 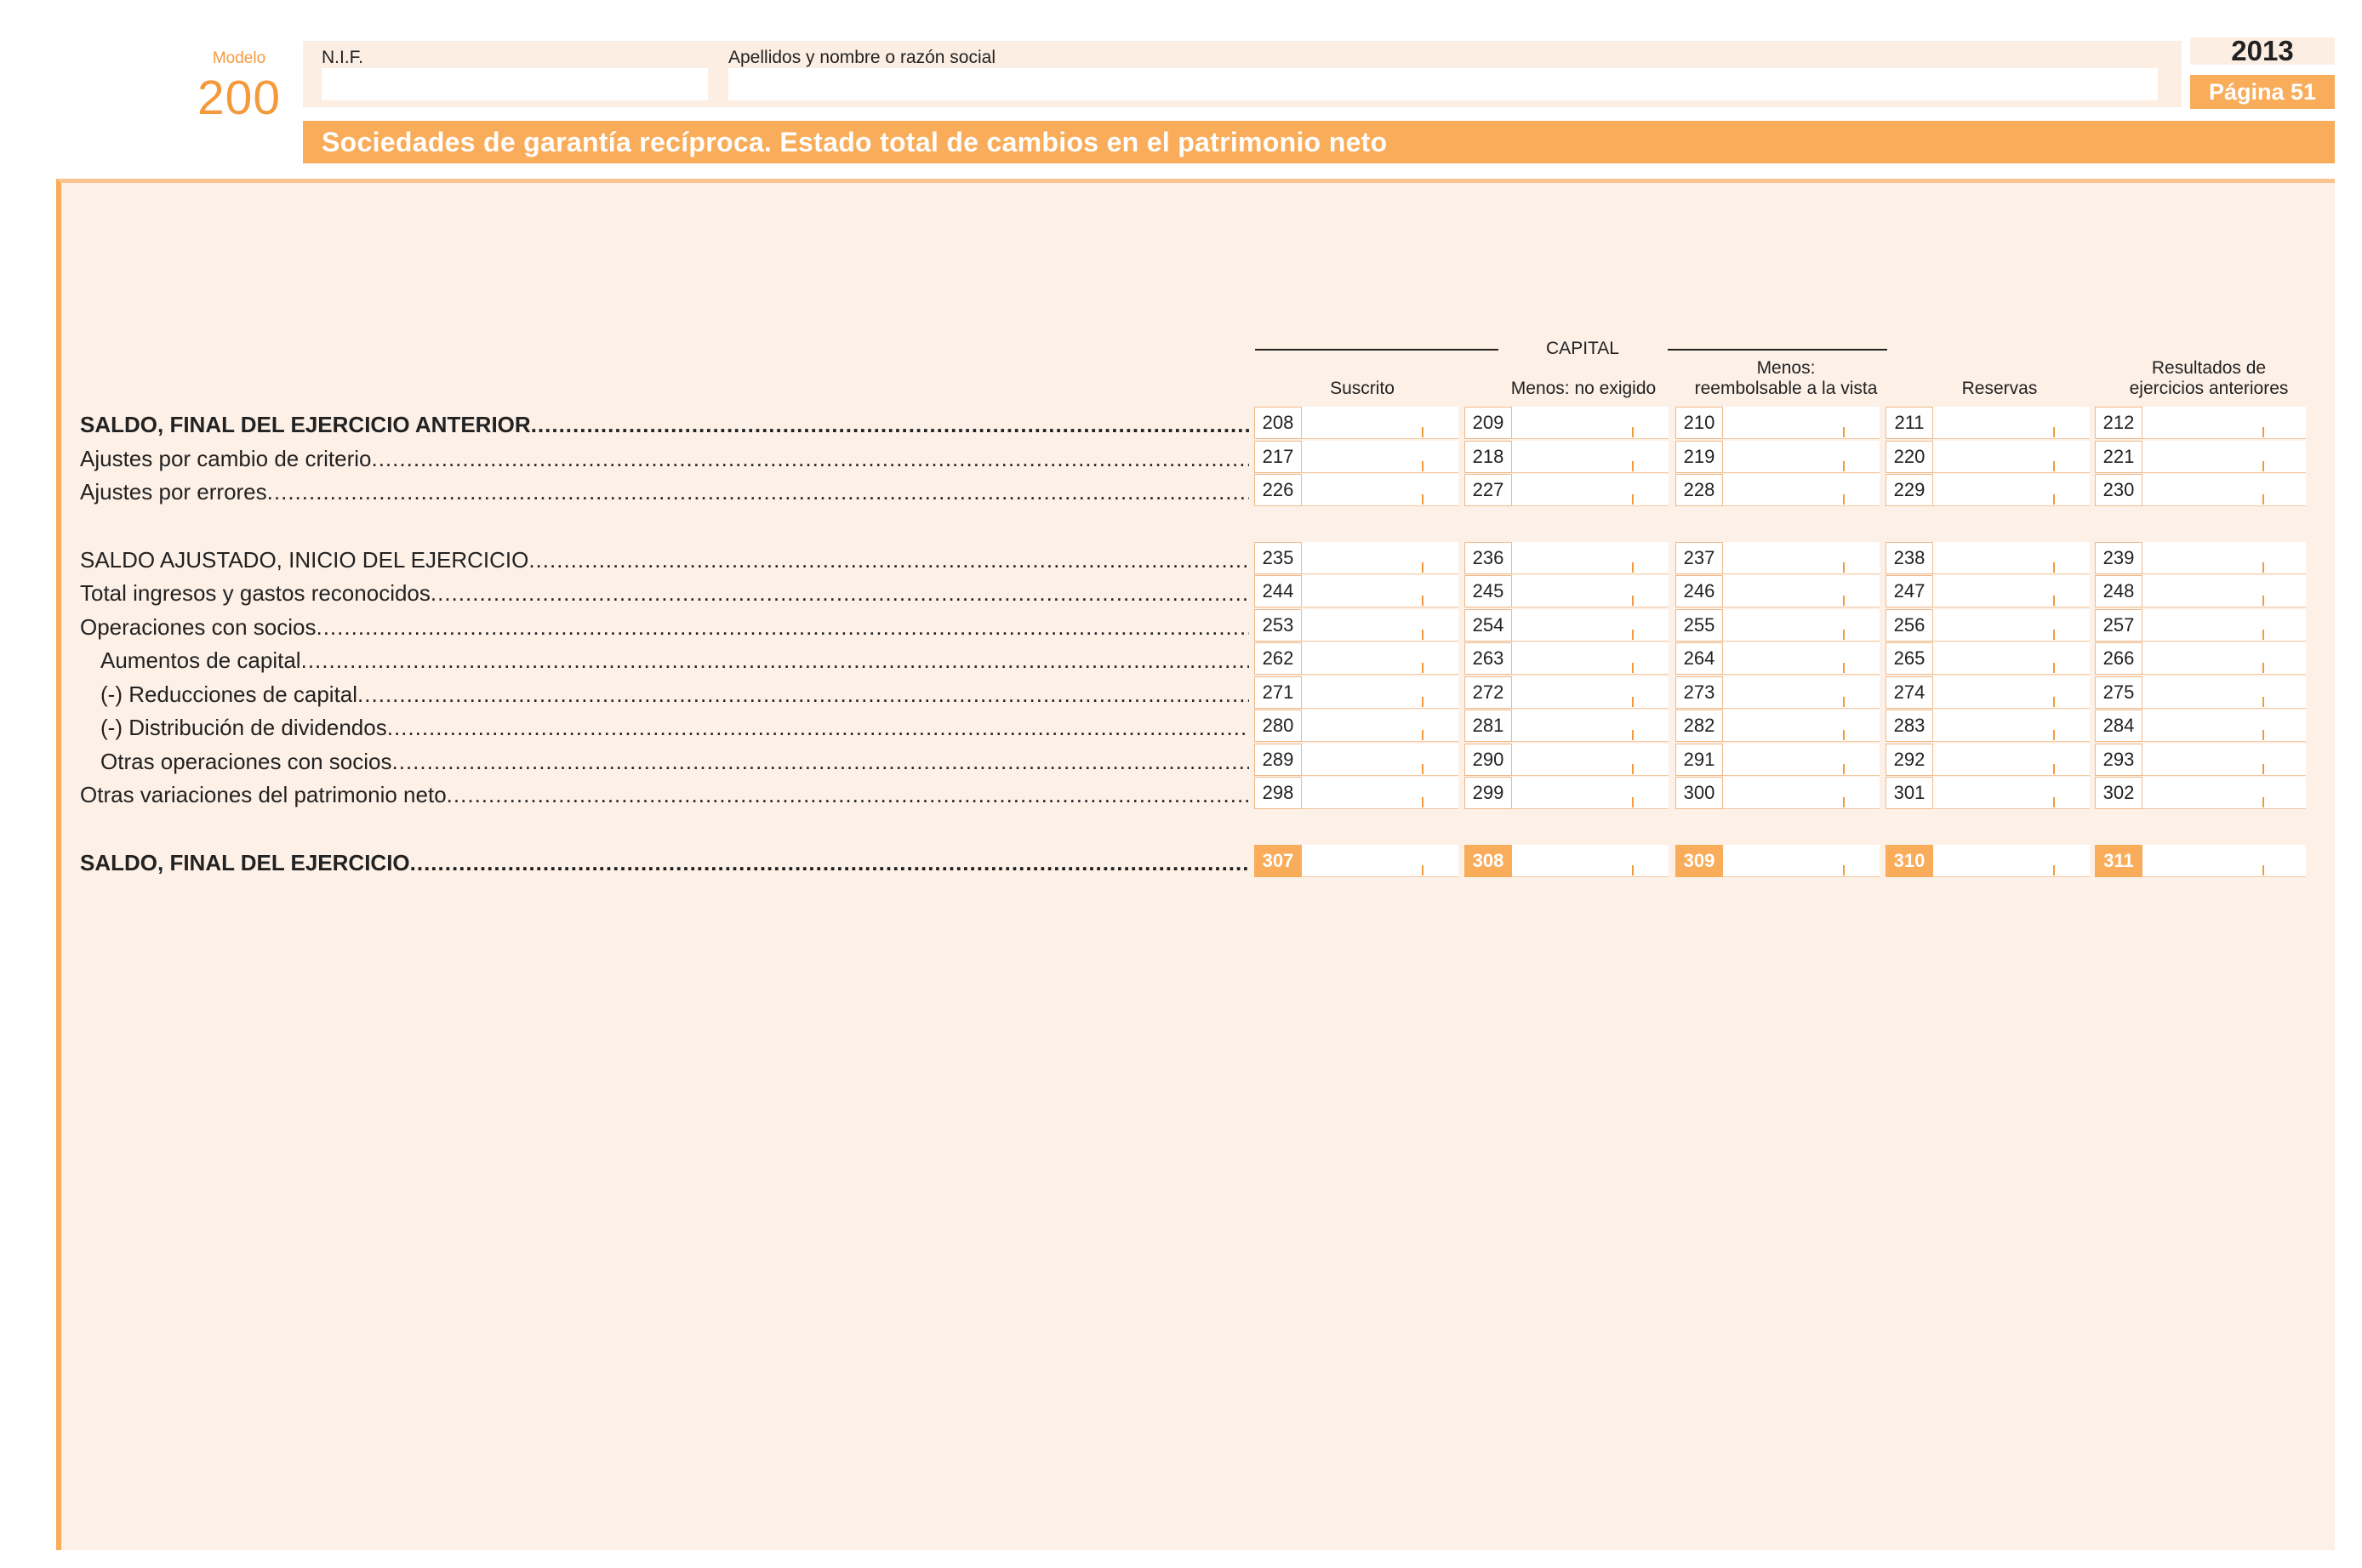 I want to click on nif-field, so click(x=515, y=84).